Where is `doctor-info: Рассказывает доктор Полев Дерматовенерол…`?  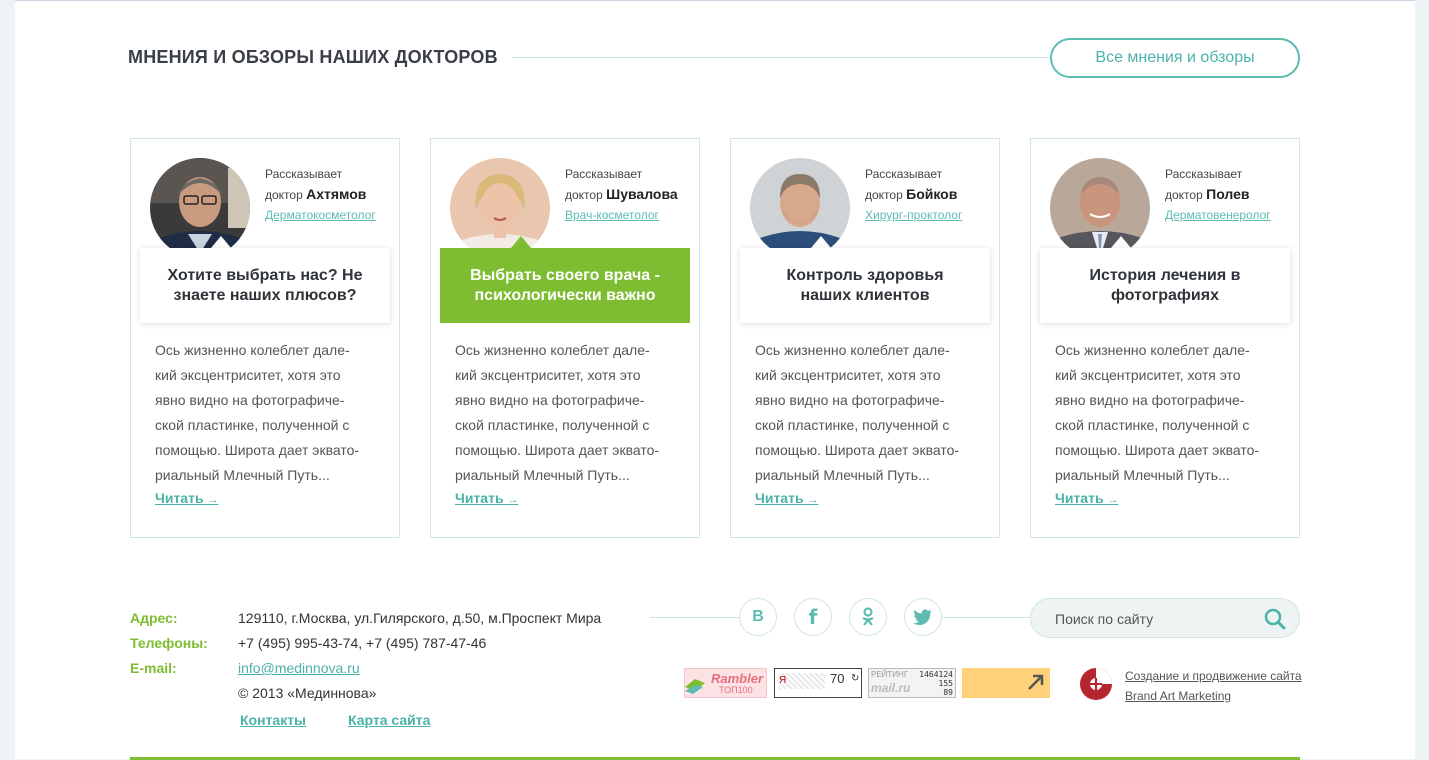
doctor-info: Рассказывает доктор Полев Дерматовенерол… is located at coordinates (1231, 195).